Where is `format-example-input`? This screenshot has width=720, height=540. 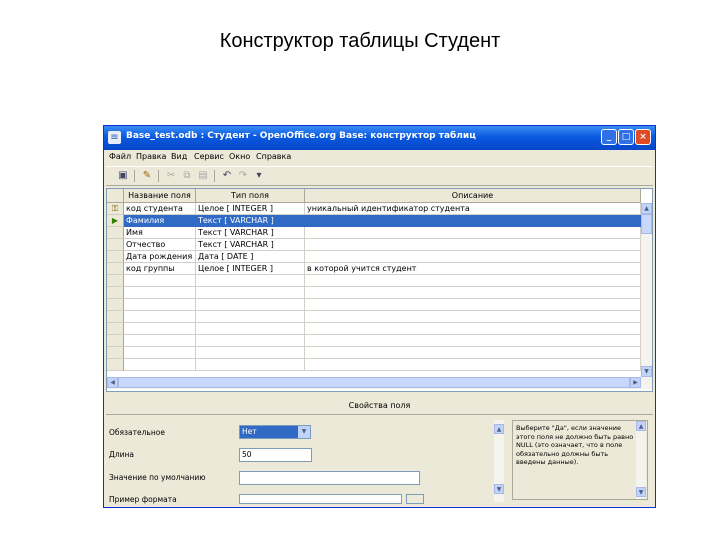 format-example-input is located at coordinates (320, 499).